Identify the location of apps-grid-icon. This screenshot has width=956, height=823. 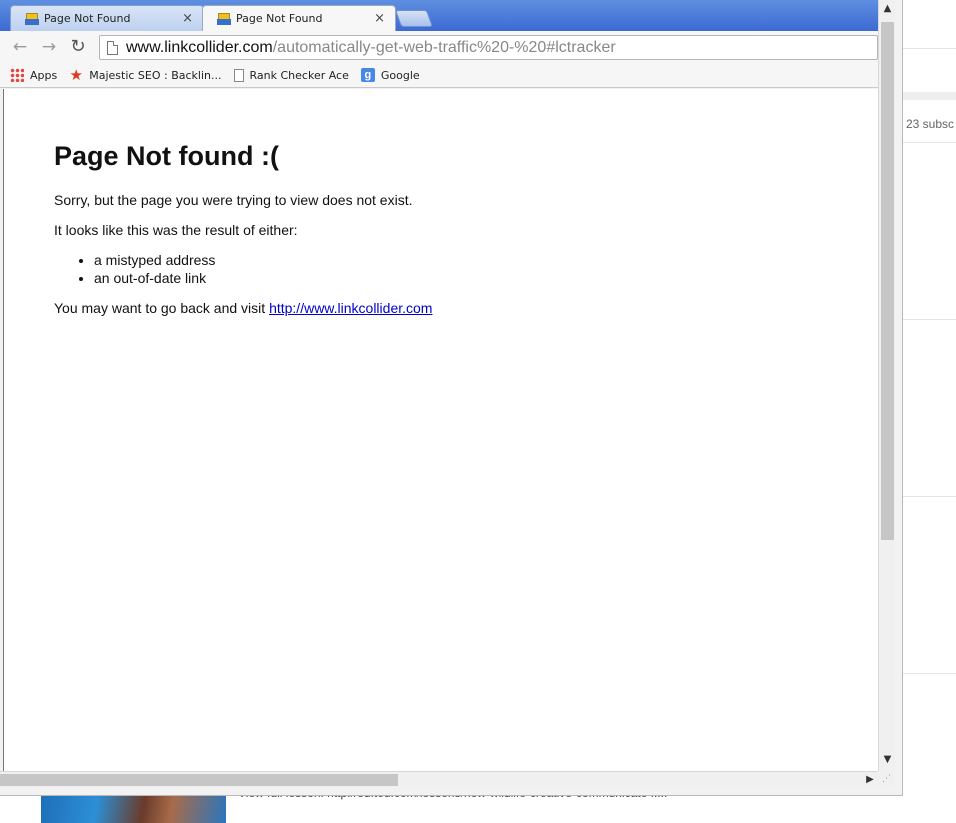
(17, 75).